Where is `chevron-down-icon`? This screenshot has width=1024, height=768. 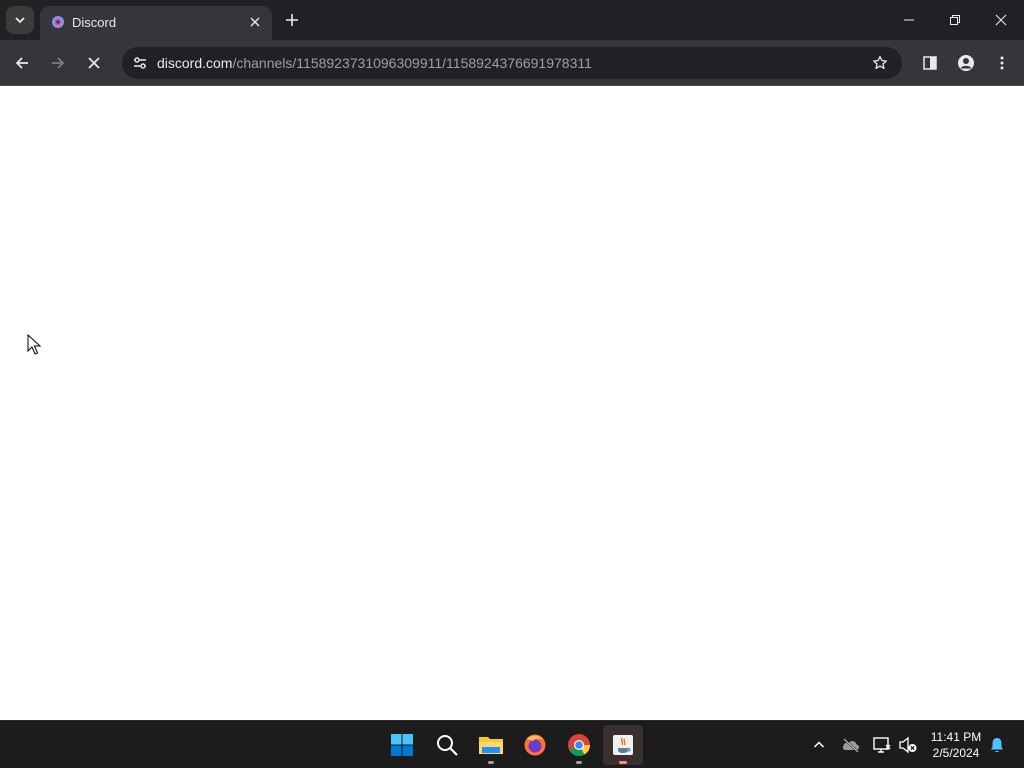
chevron-down-icon is located at coordinates (20, 20).